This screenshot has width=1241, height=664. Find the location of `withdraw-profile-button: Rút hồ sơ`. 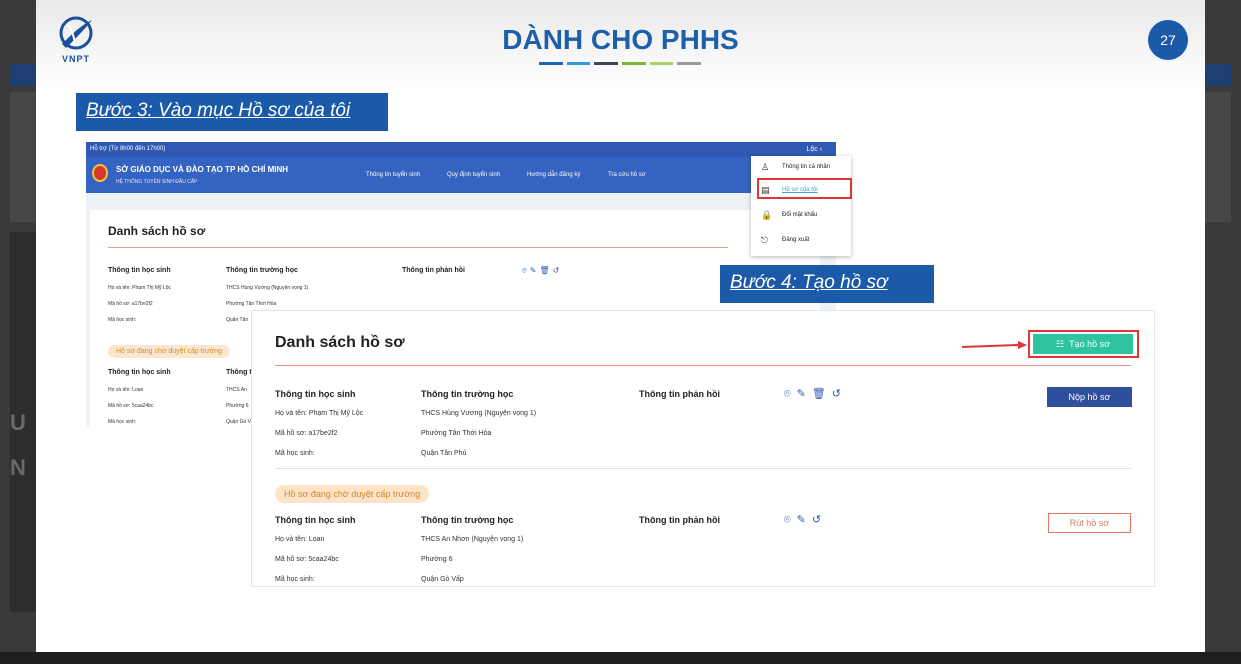

withdraw-profile-button: Rút hồ sơ is located at coordinates (1089, 523).